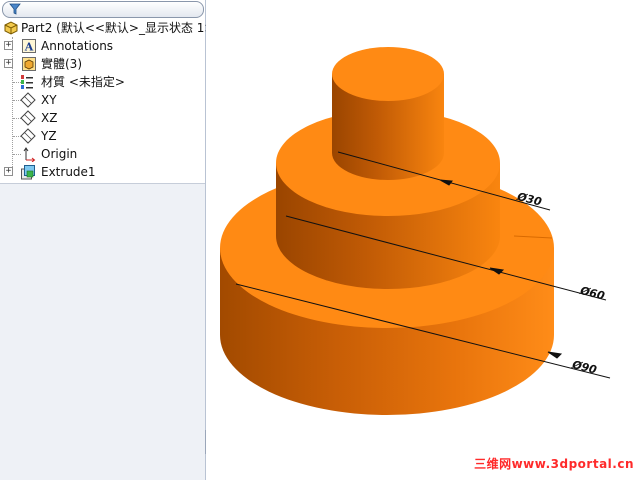 This screenshot has height=484, width=640. Describe the element at coordinates (77, 46) in the screenshot. I see `tree-item-label: Annotations` at that location.